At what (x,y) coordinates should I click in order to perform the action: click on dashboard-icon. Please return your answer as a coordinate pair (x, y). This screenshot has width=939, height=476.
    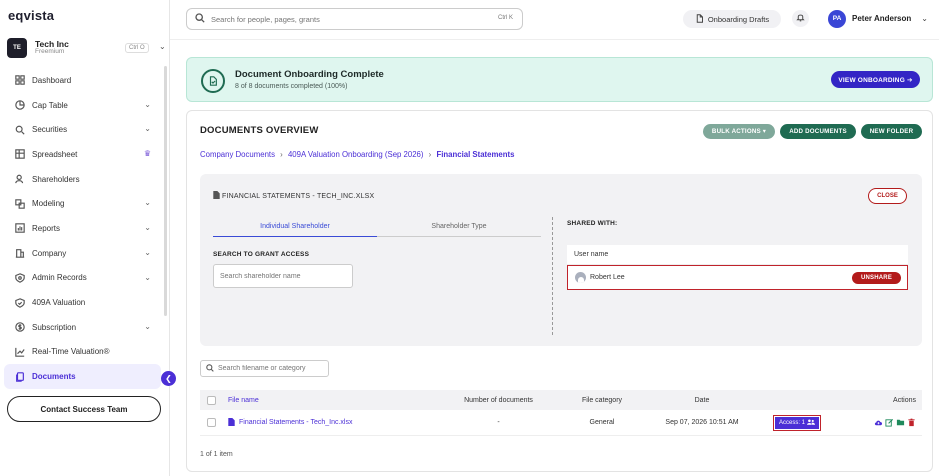
    Looking at the image, I should click on (20, 80).